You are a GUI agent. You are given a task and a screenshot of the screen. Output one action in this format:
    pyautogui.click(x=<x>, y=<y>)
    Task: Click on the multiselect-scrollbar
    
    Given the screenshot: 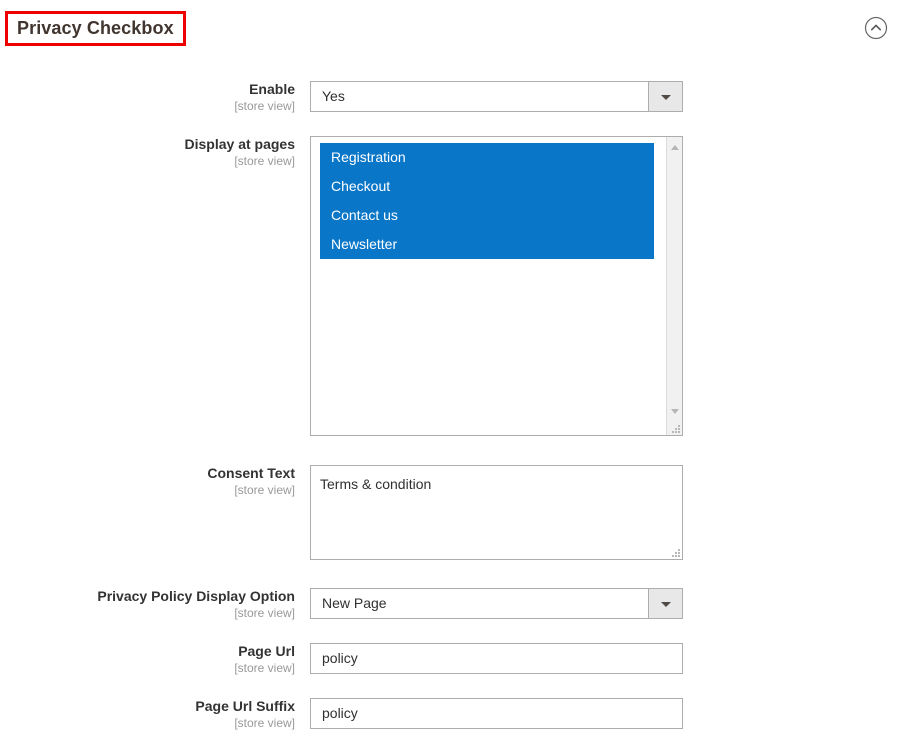 What is the action you would take?
    pyautogui.click(x=674, y=286)
    